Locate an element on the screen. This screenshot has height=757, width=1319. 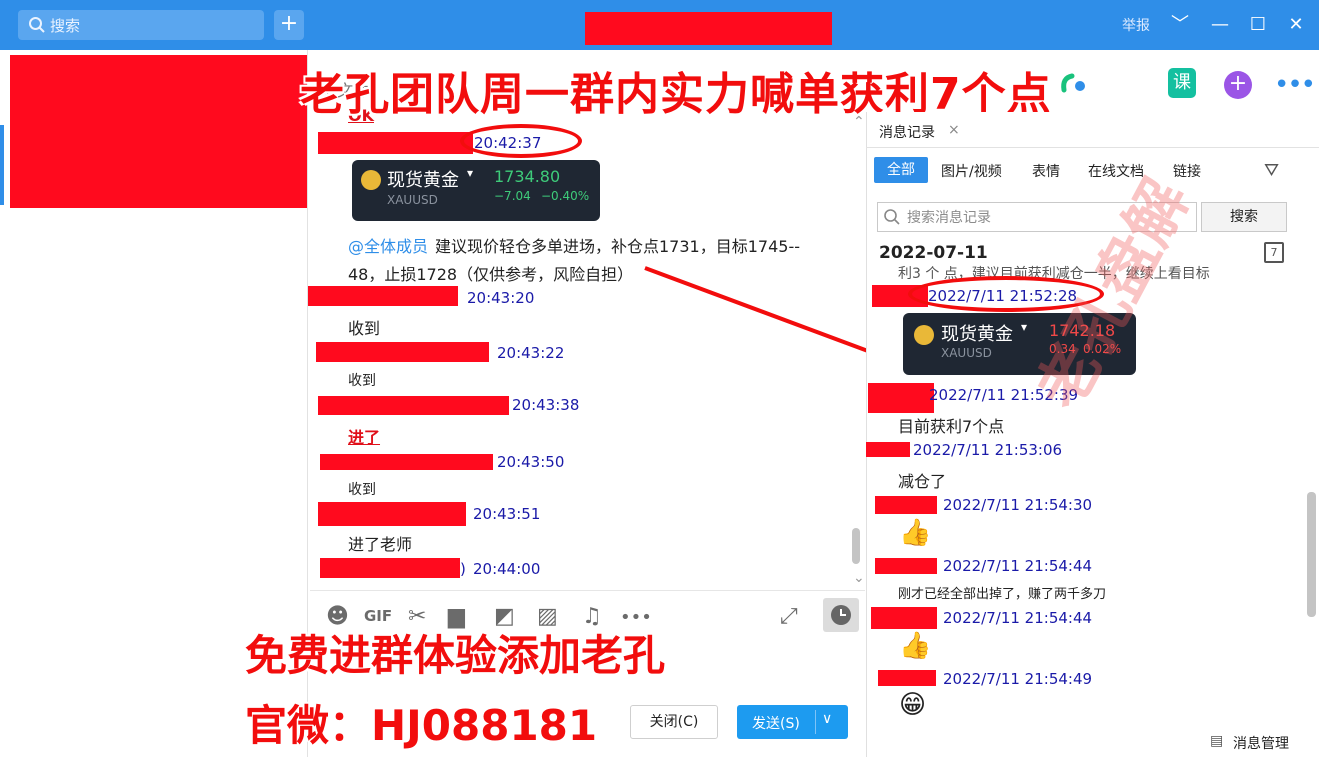
maximize-button: ☐ is located at coordinates (1258, 25).